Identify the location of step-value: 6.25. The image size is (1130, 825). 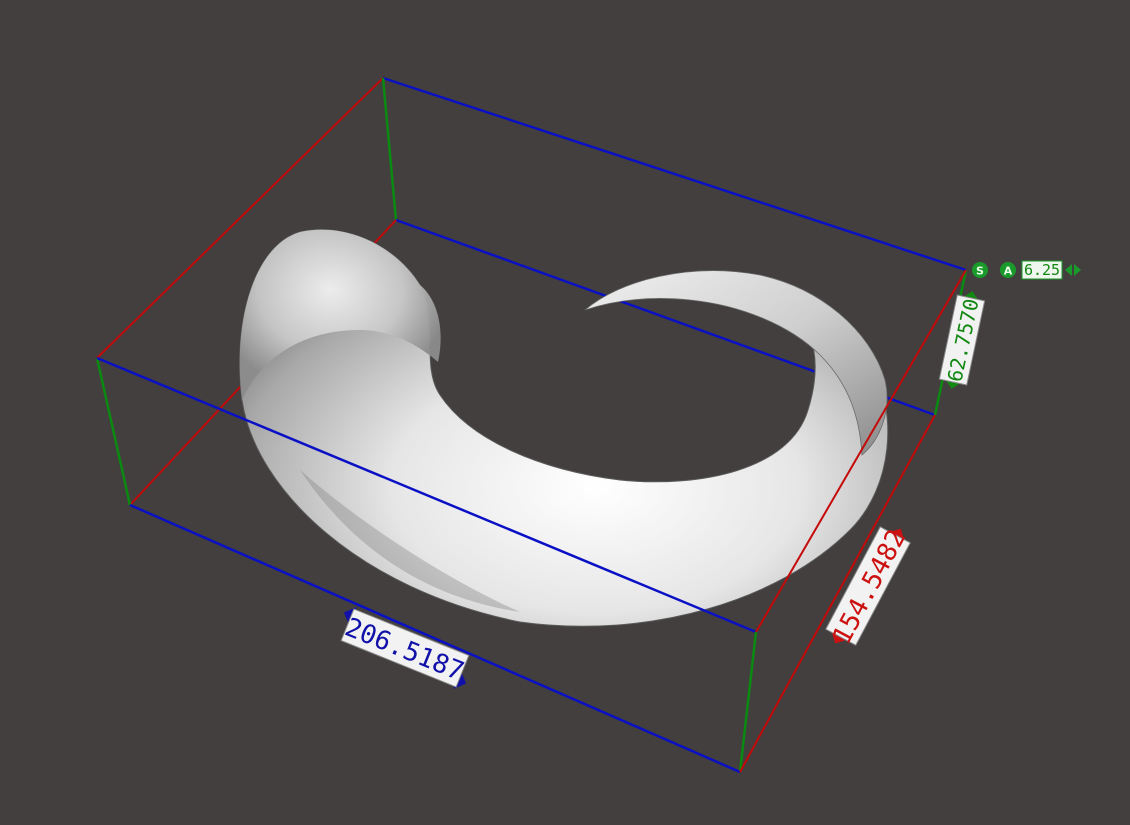
(1042, 270).